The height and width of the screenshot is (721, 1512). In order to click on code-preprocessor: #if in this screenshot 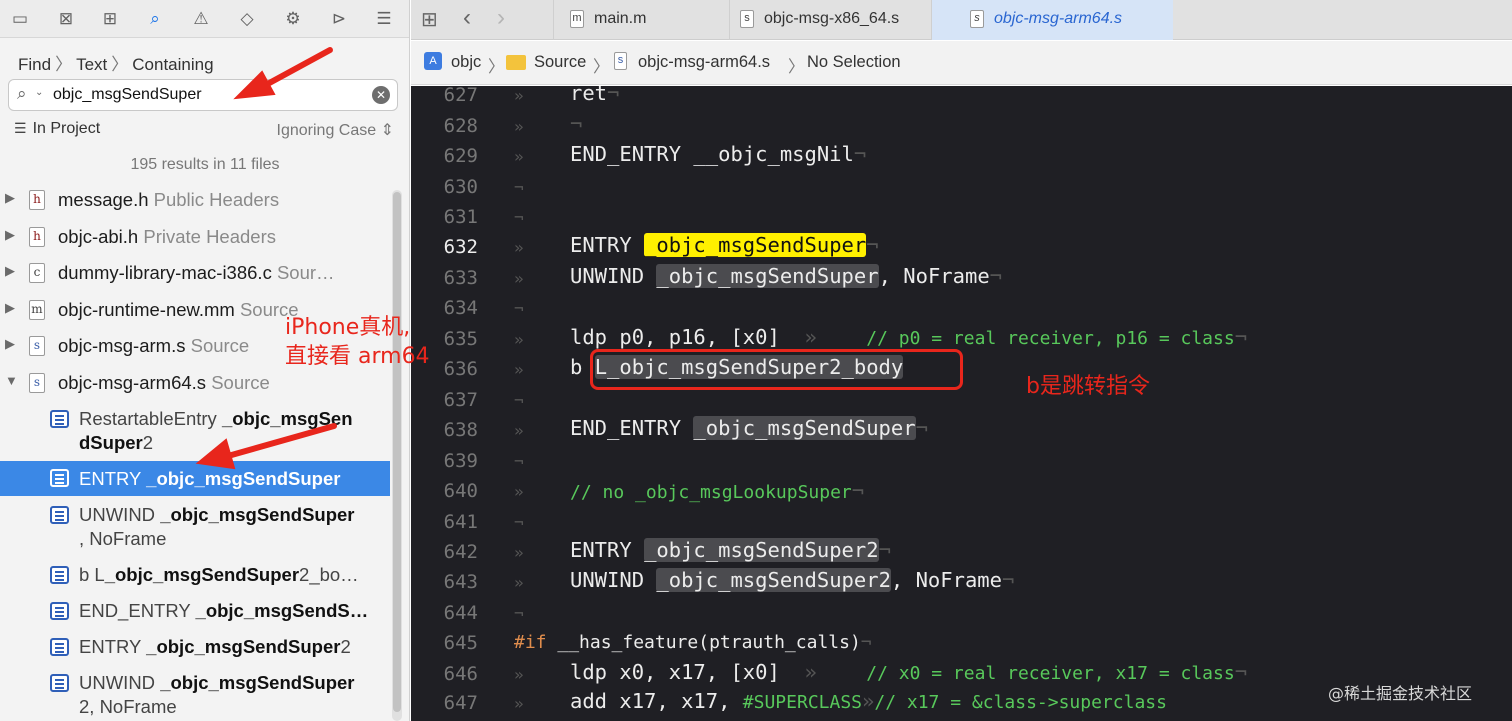, I will do `click(530, 642)`.